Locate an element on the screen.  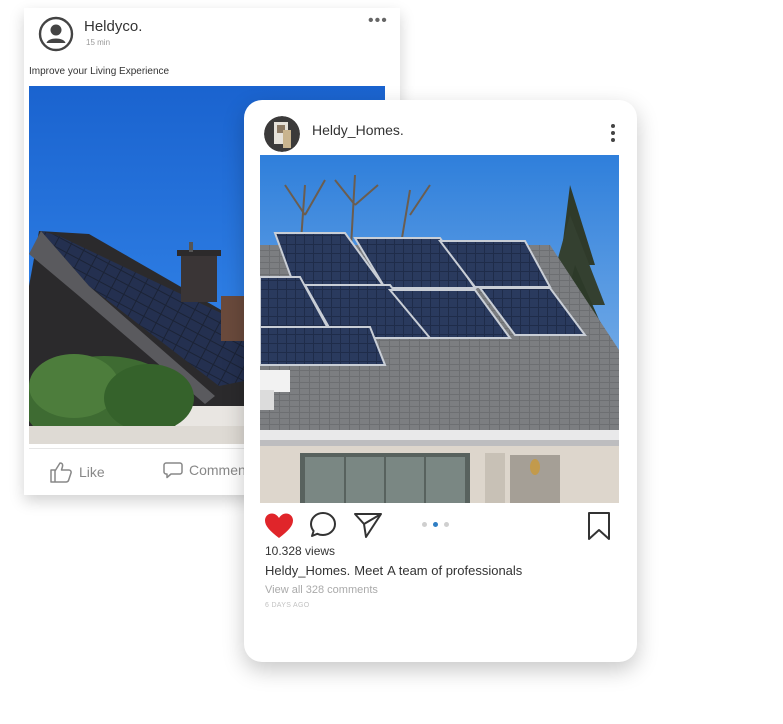
post-actions-bar is located at coordinates (439, 525).